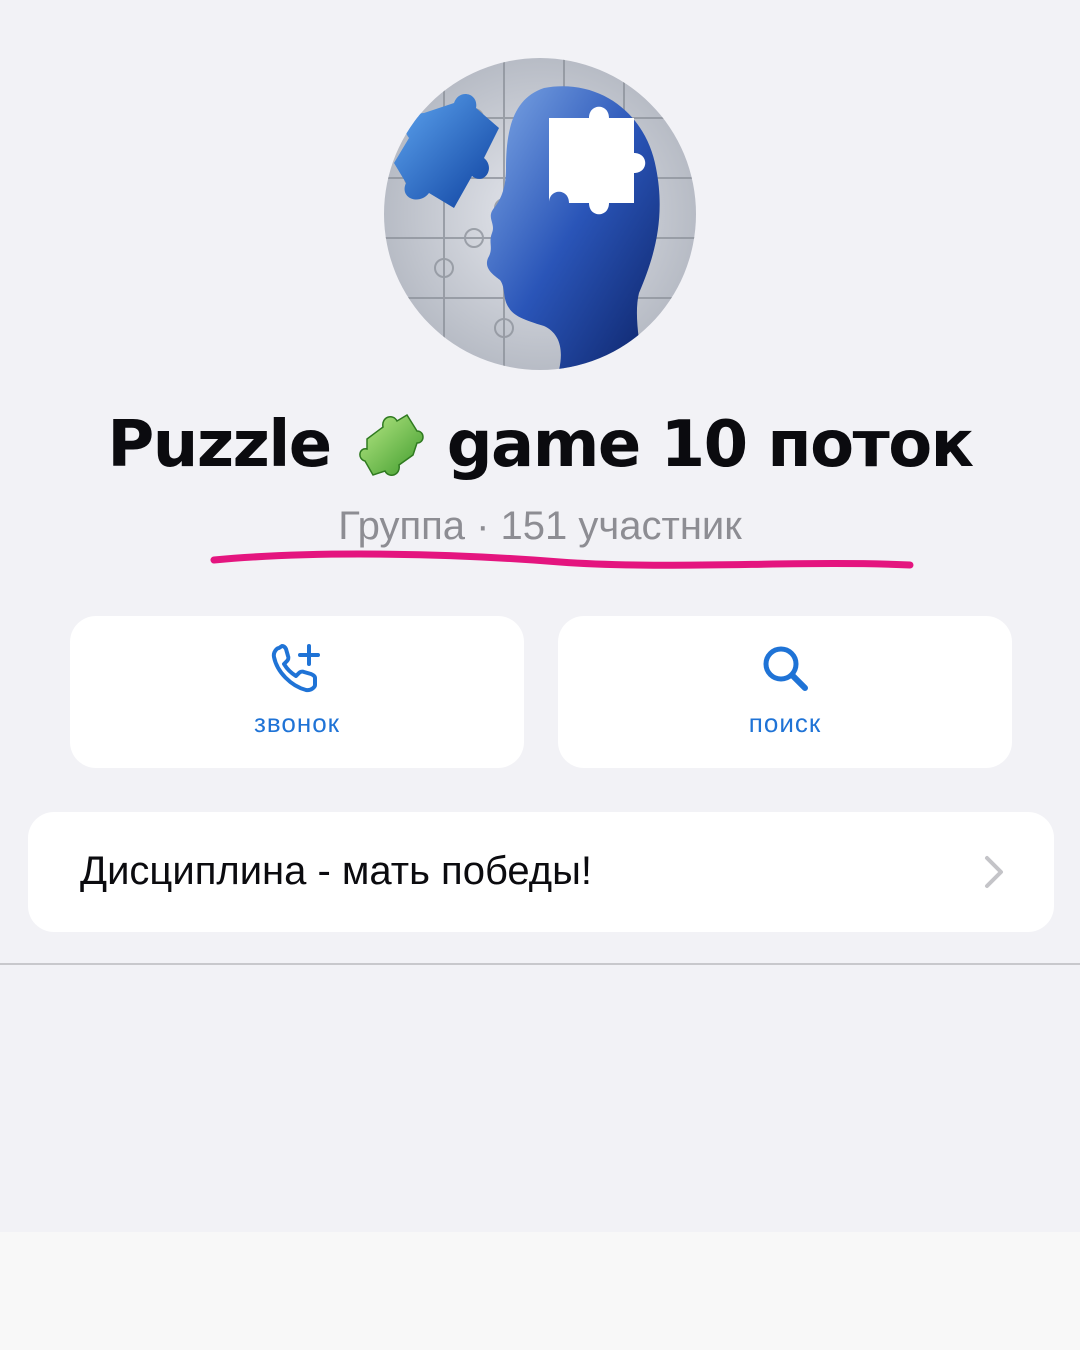 The image size is (1080, 1350). I want to click on puzzle-piece-icon, so click(389, 445).